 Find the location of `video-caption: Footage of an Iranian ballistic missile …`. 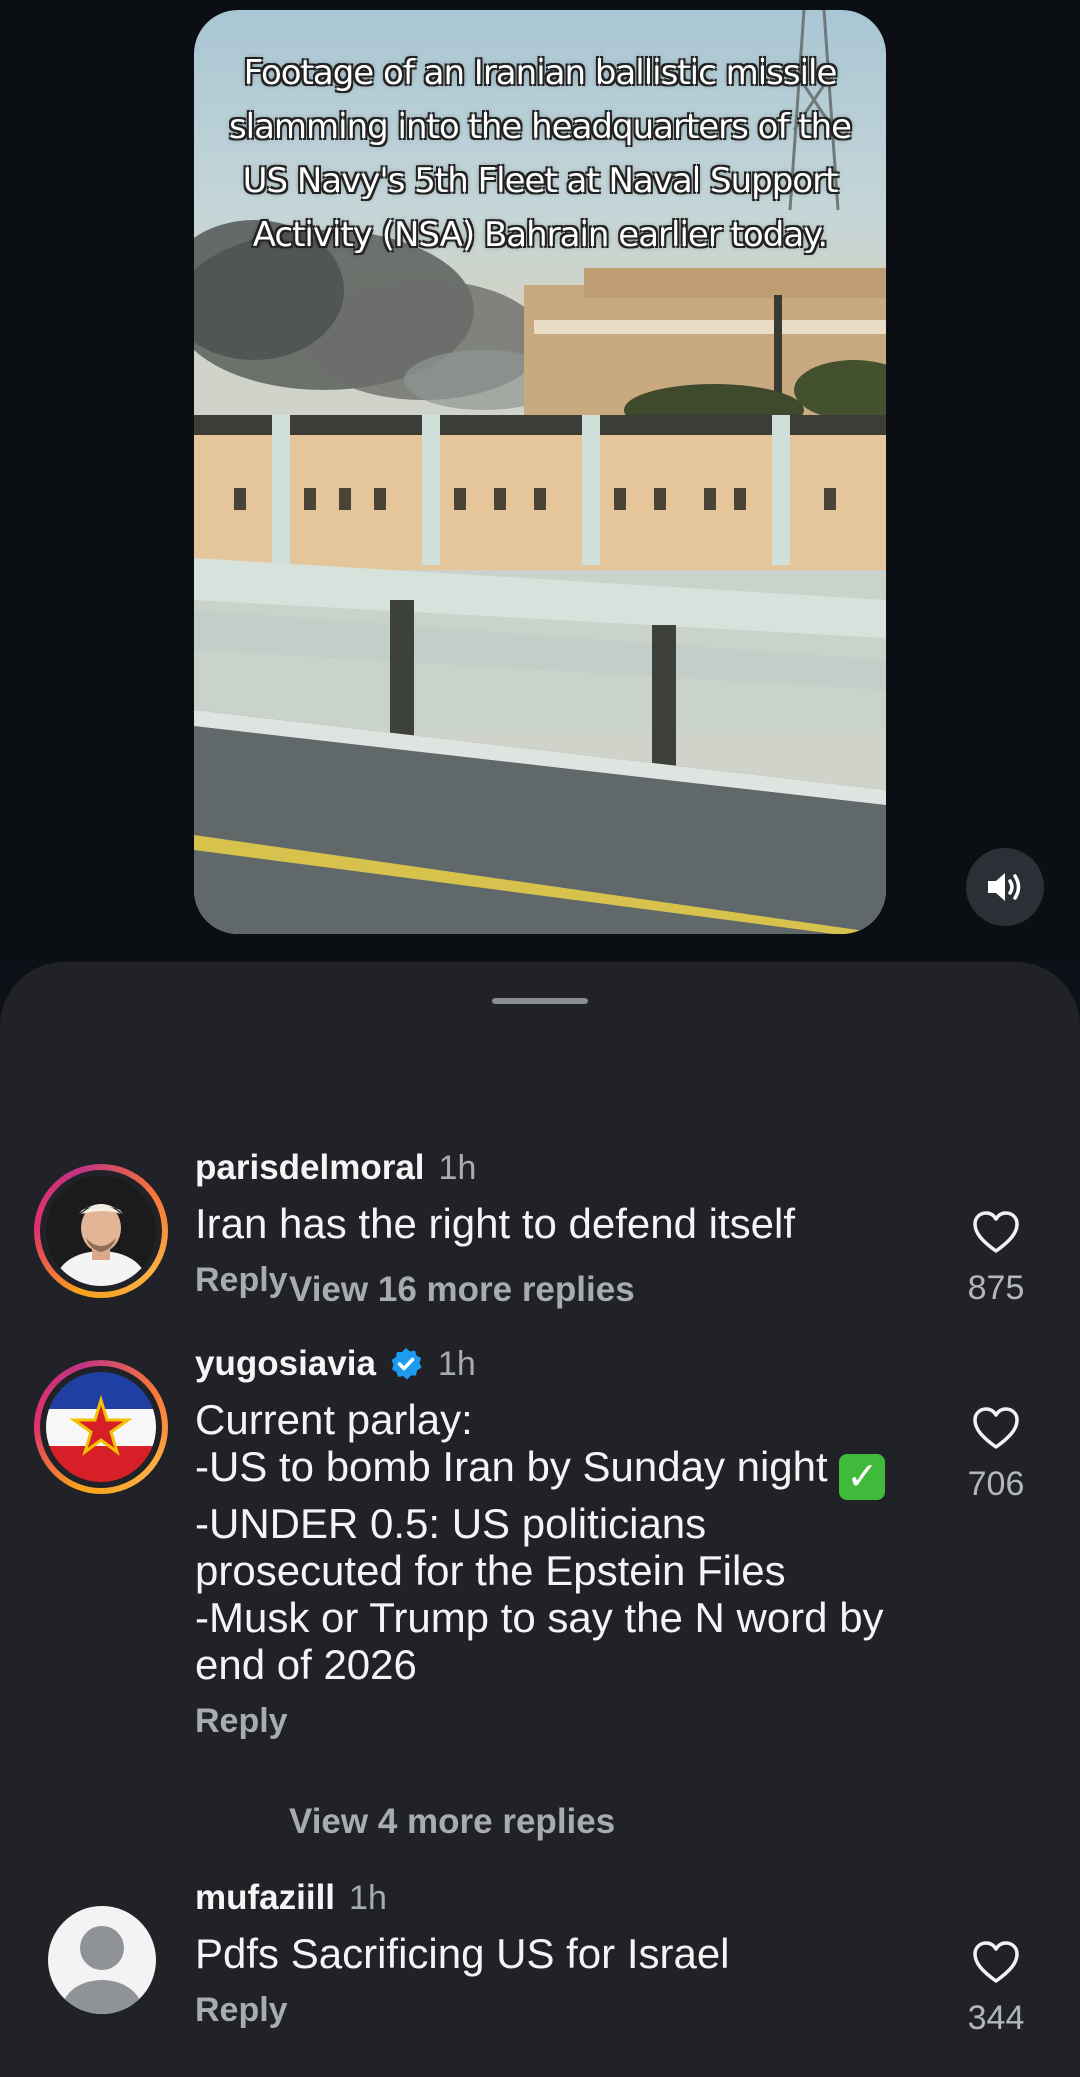

video-caption: Footage of an Iranian ballistic missile … is located at coordinates (540, 154).